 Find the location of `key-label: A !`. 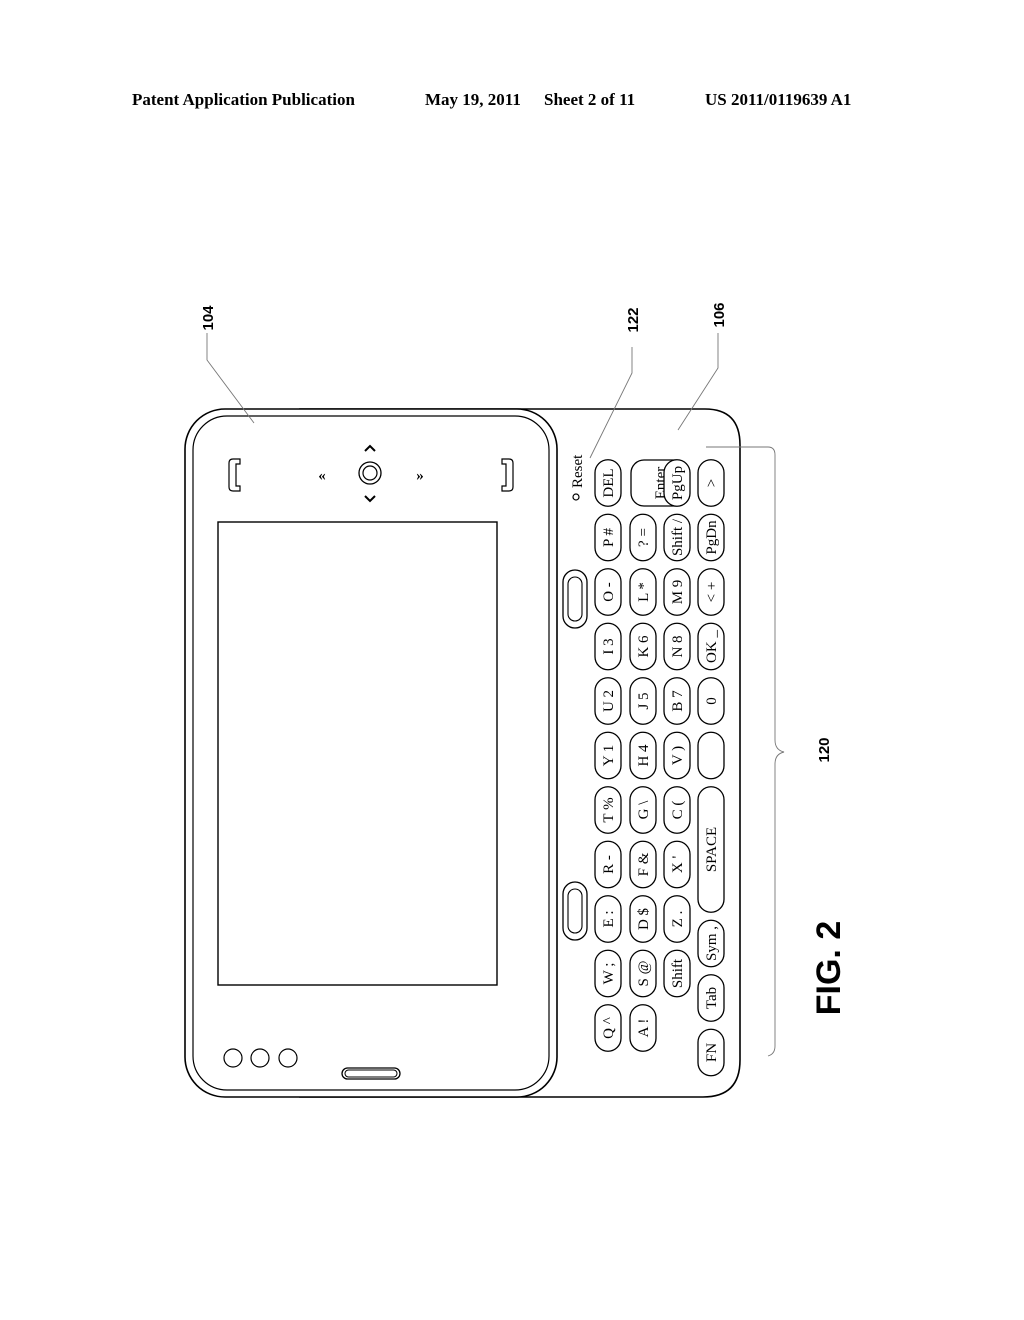

key-label: A ! is located at coordinates (644, 1028).